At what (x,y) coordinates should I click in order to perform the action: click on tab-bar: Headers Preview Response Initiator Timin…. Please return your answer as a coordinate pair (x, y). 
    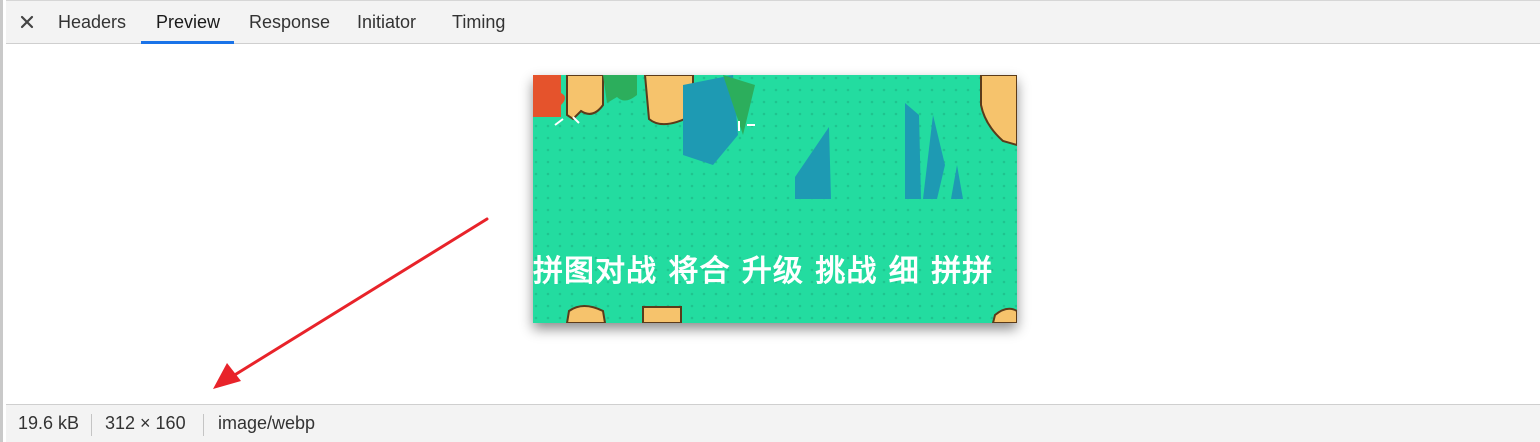
    Looking at the image, I should click on (773, 22).